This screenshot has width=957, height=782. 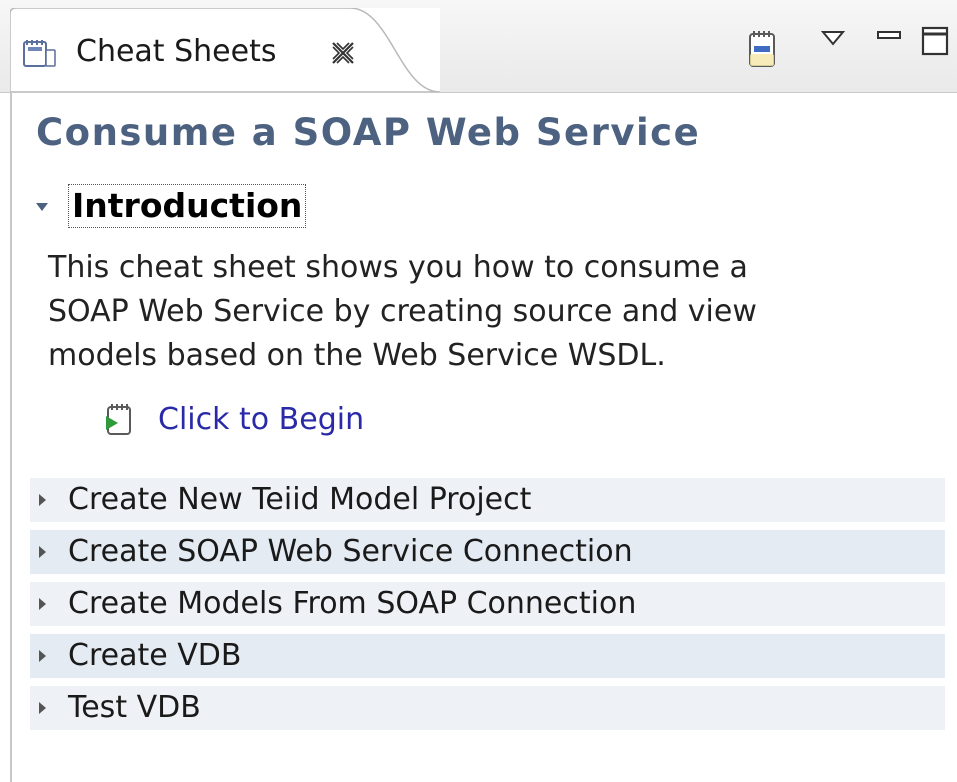 I want to click on step-label: Create VDB, so click(x=155, y=655).